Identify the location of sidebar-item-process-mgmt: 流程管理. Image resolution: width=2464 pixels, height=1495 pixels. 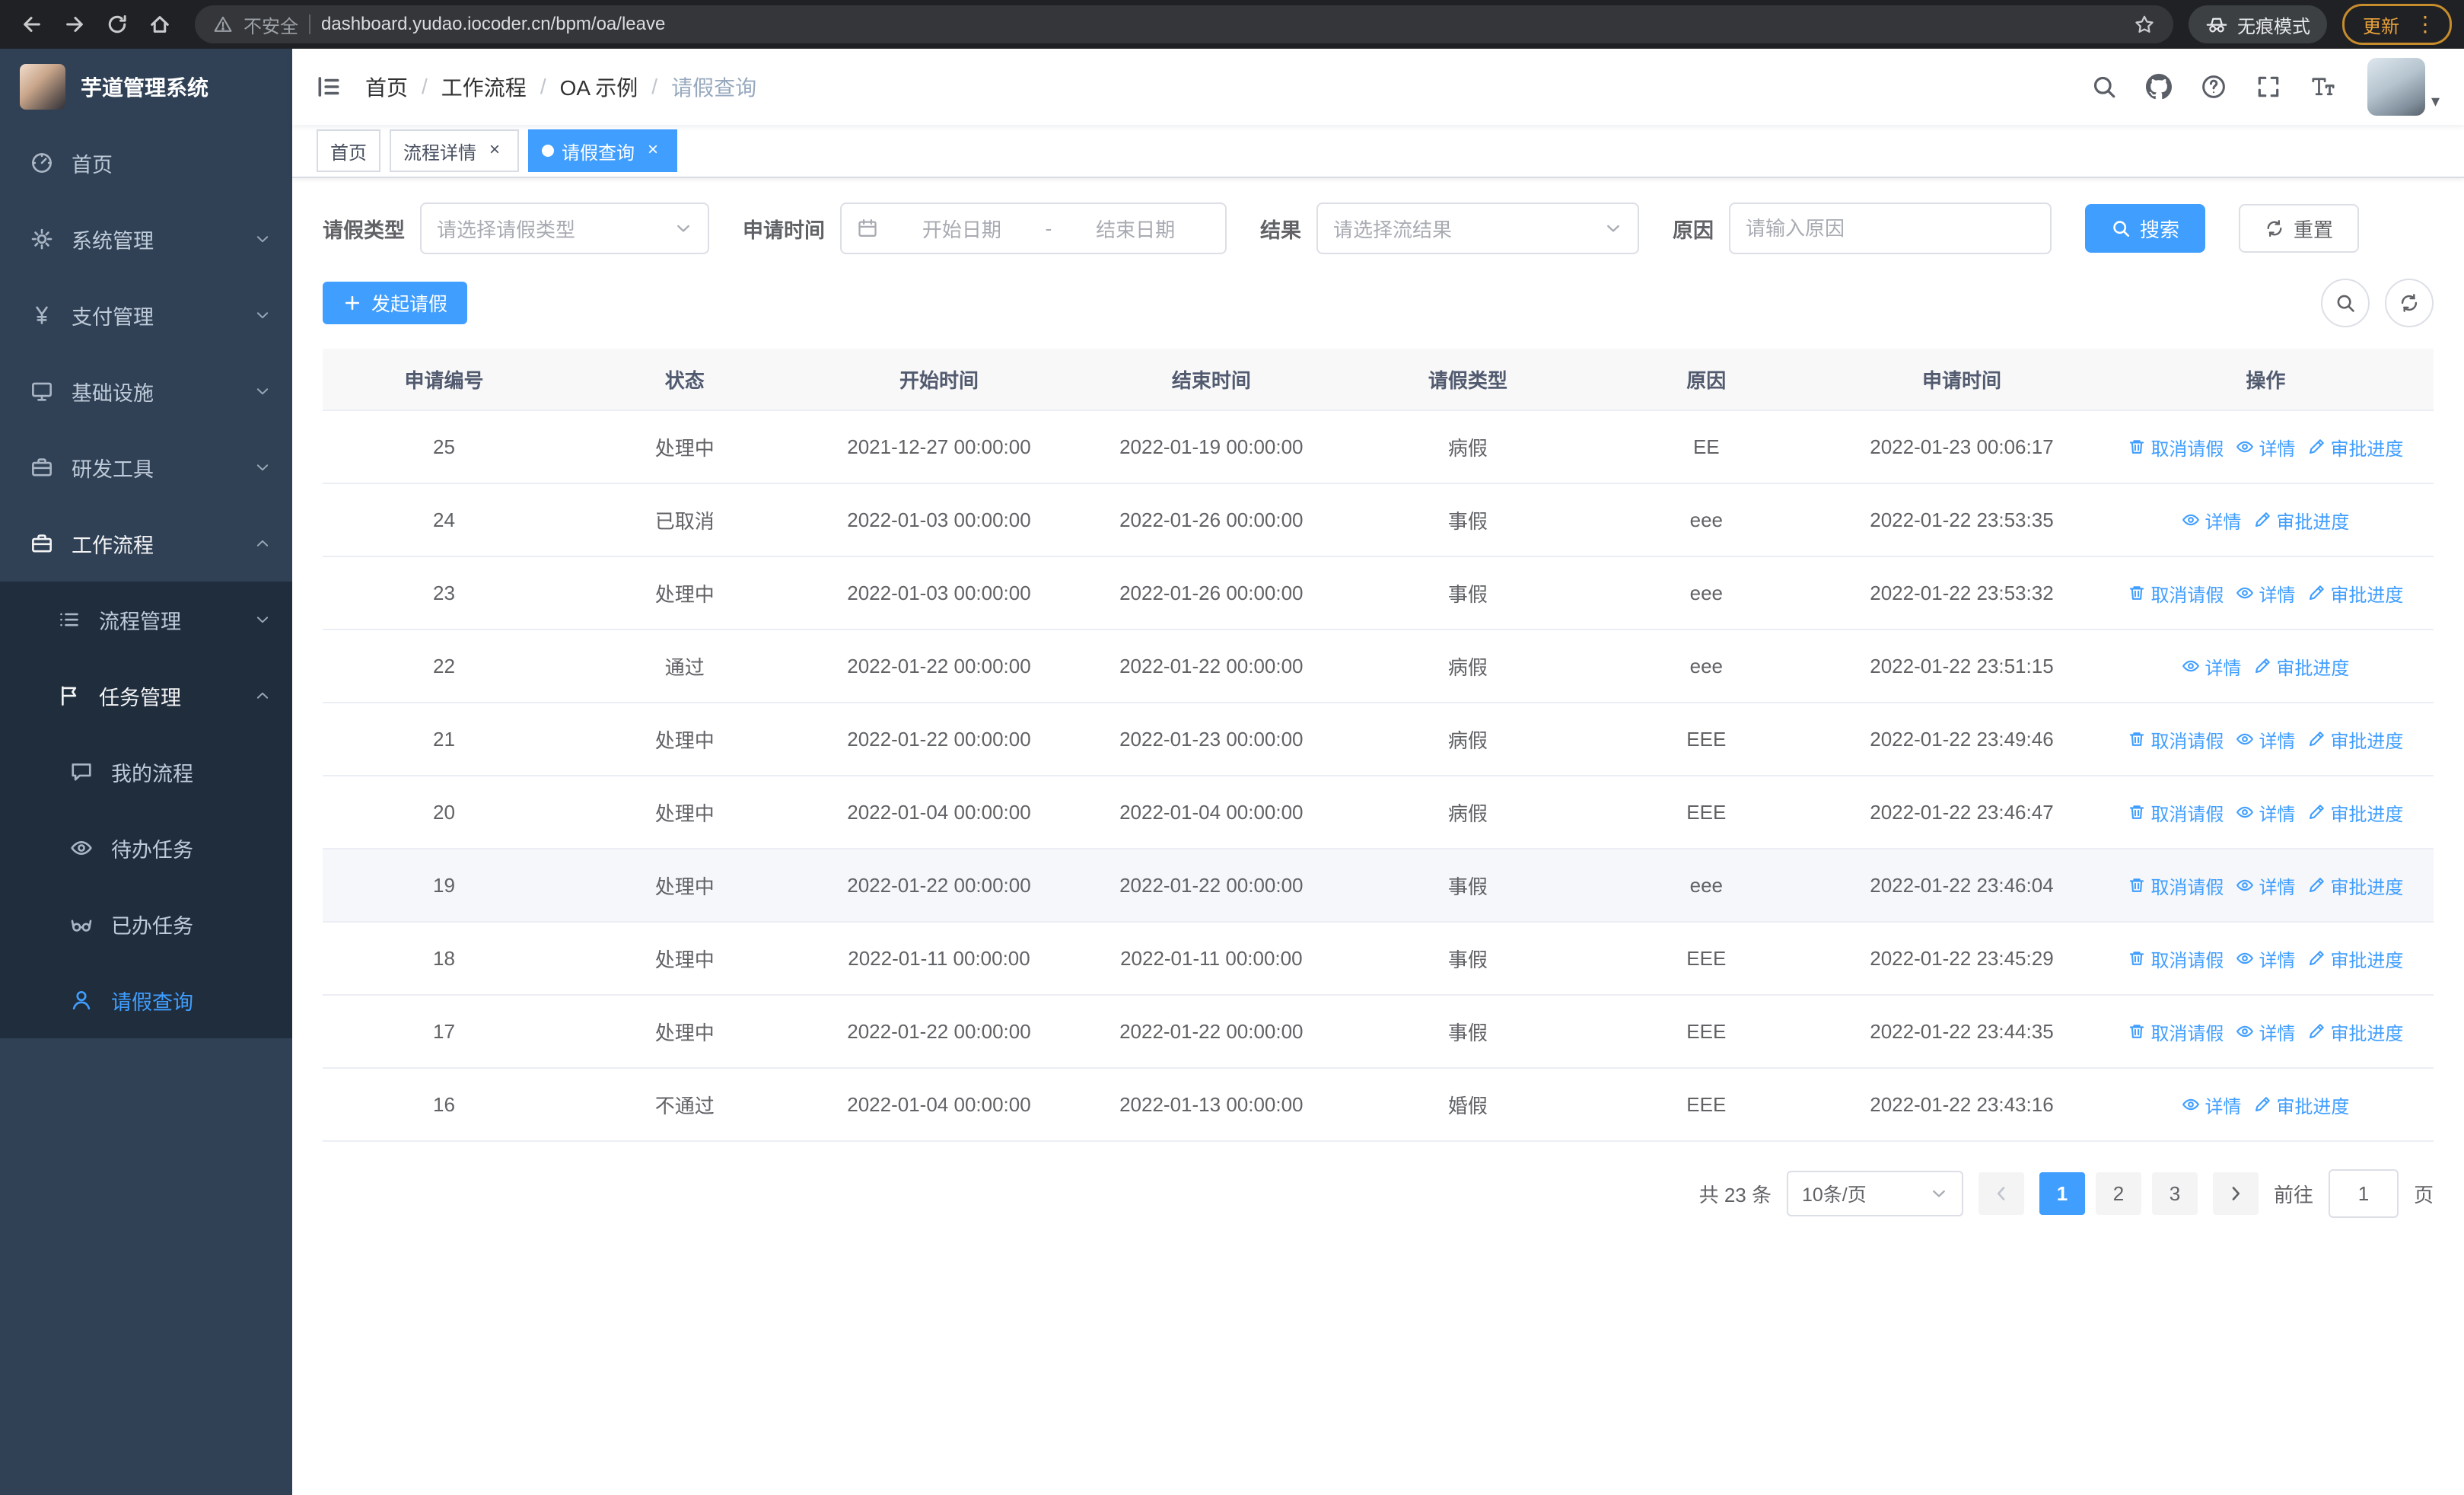
(146, 620).